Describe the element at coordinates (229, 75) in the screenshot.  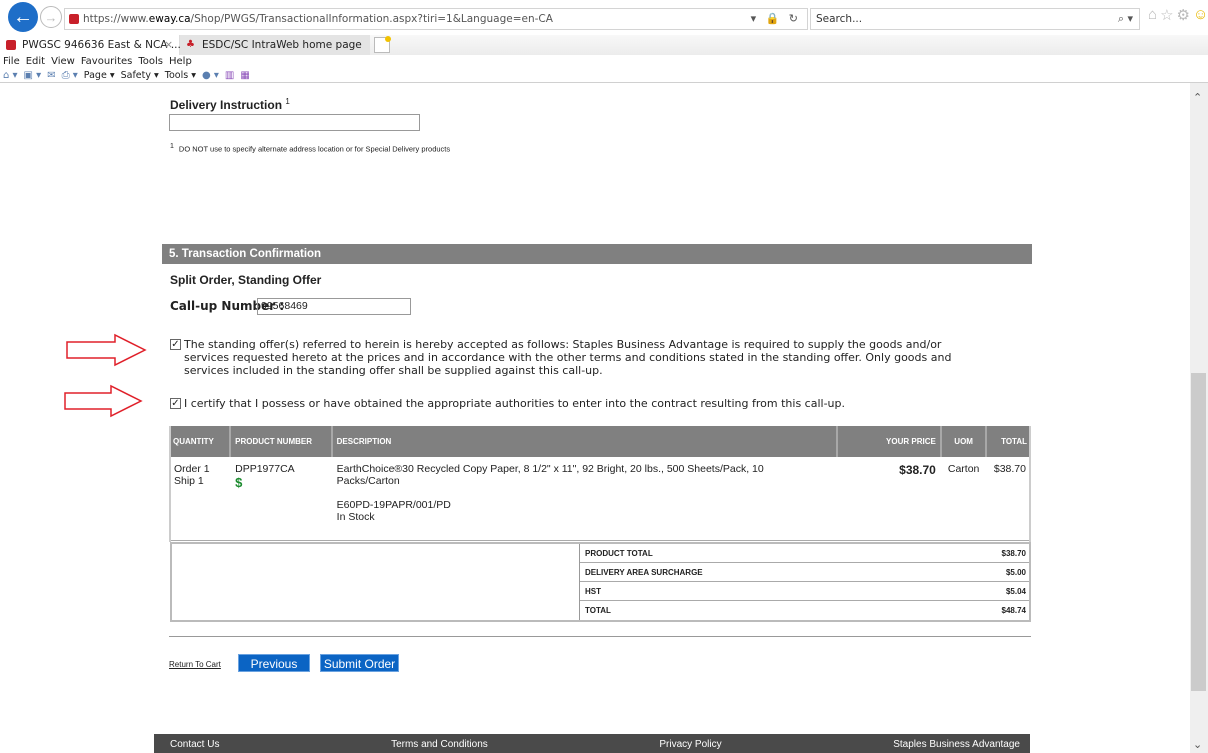
I see `onenote-icon: ▥` at that location.